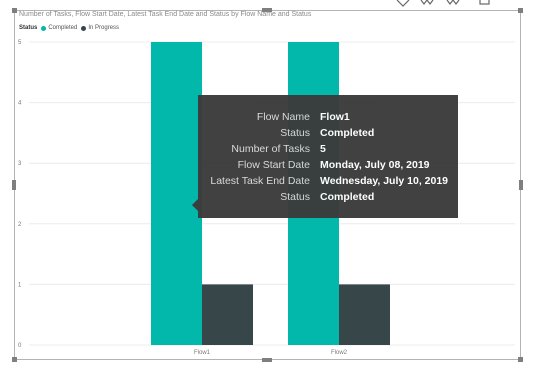 This screenshot has height=381, width=541. Describe the element at coordinates (14, 359) in the screenshot. I see `resize-handle-bottom-left` at that location.